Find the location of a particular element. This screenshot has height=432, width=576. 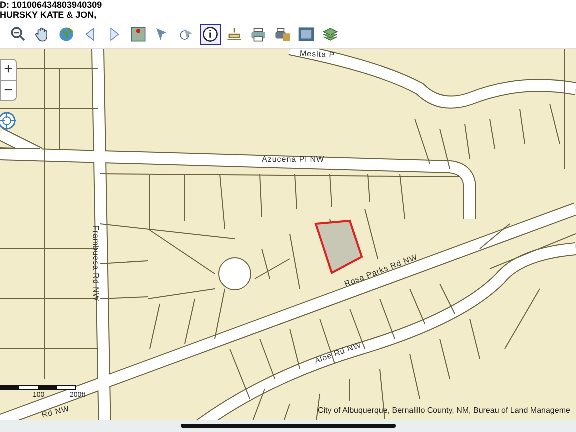

road-label: Rd NW is located at coordinates (55, 412).